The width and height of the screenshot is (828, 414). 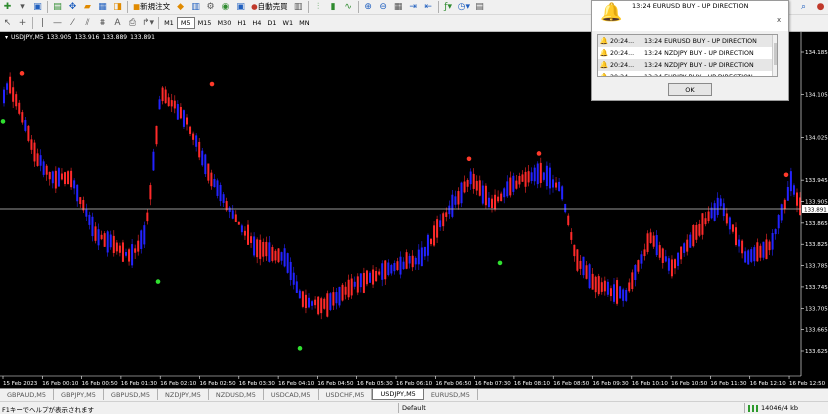 I want to click on tab-nzdjpy-m5: NZDJPY,M5, so click(x=183, y=394).